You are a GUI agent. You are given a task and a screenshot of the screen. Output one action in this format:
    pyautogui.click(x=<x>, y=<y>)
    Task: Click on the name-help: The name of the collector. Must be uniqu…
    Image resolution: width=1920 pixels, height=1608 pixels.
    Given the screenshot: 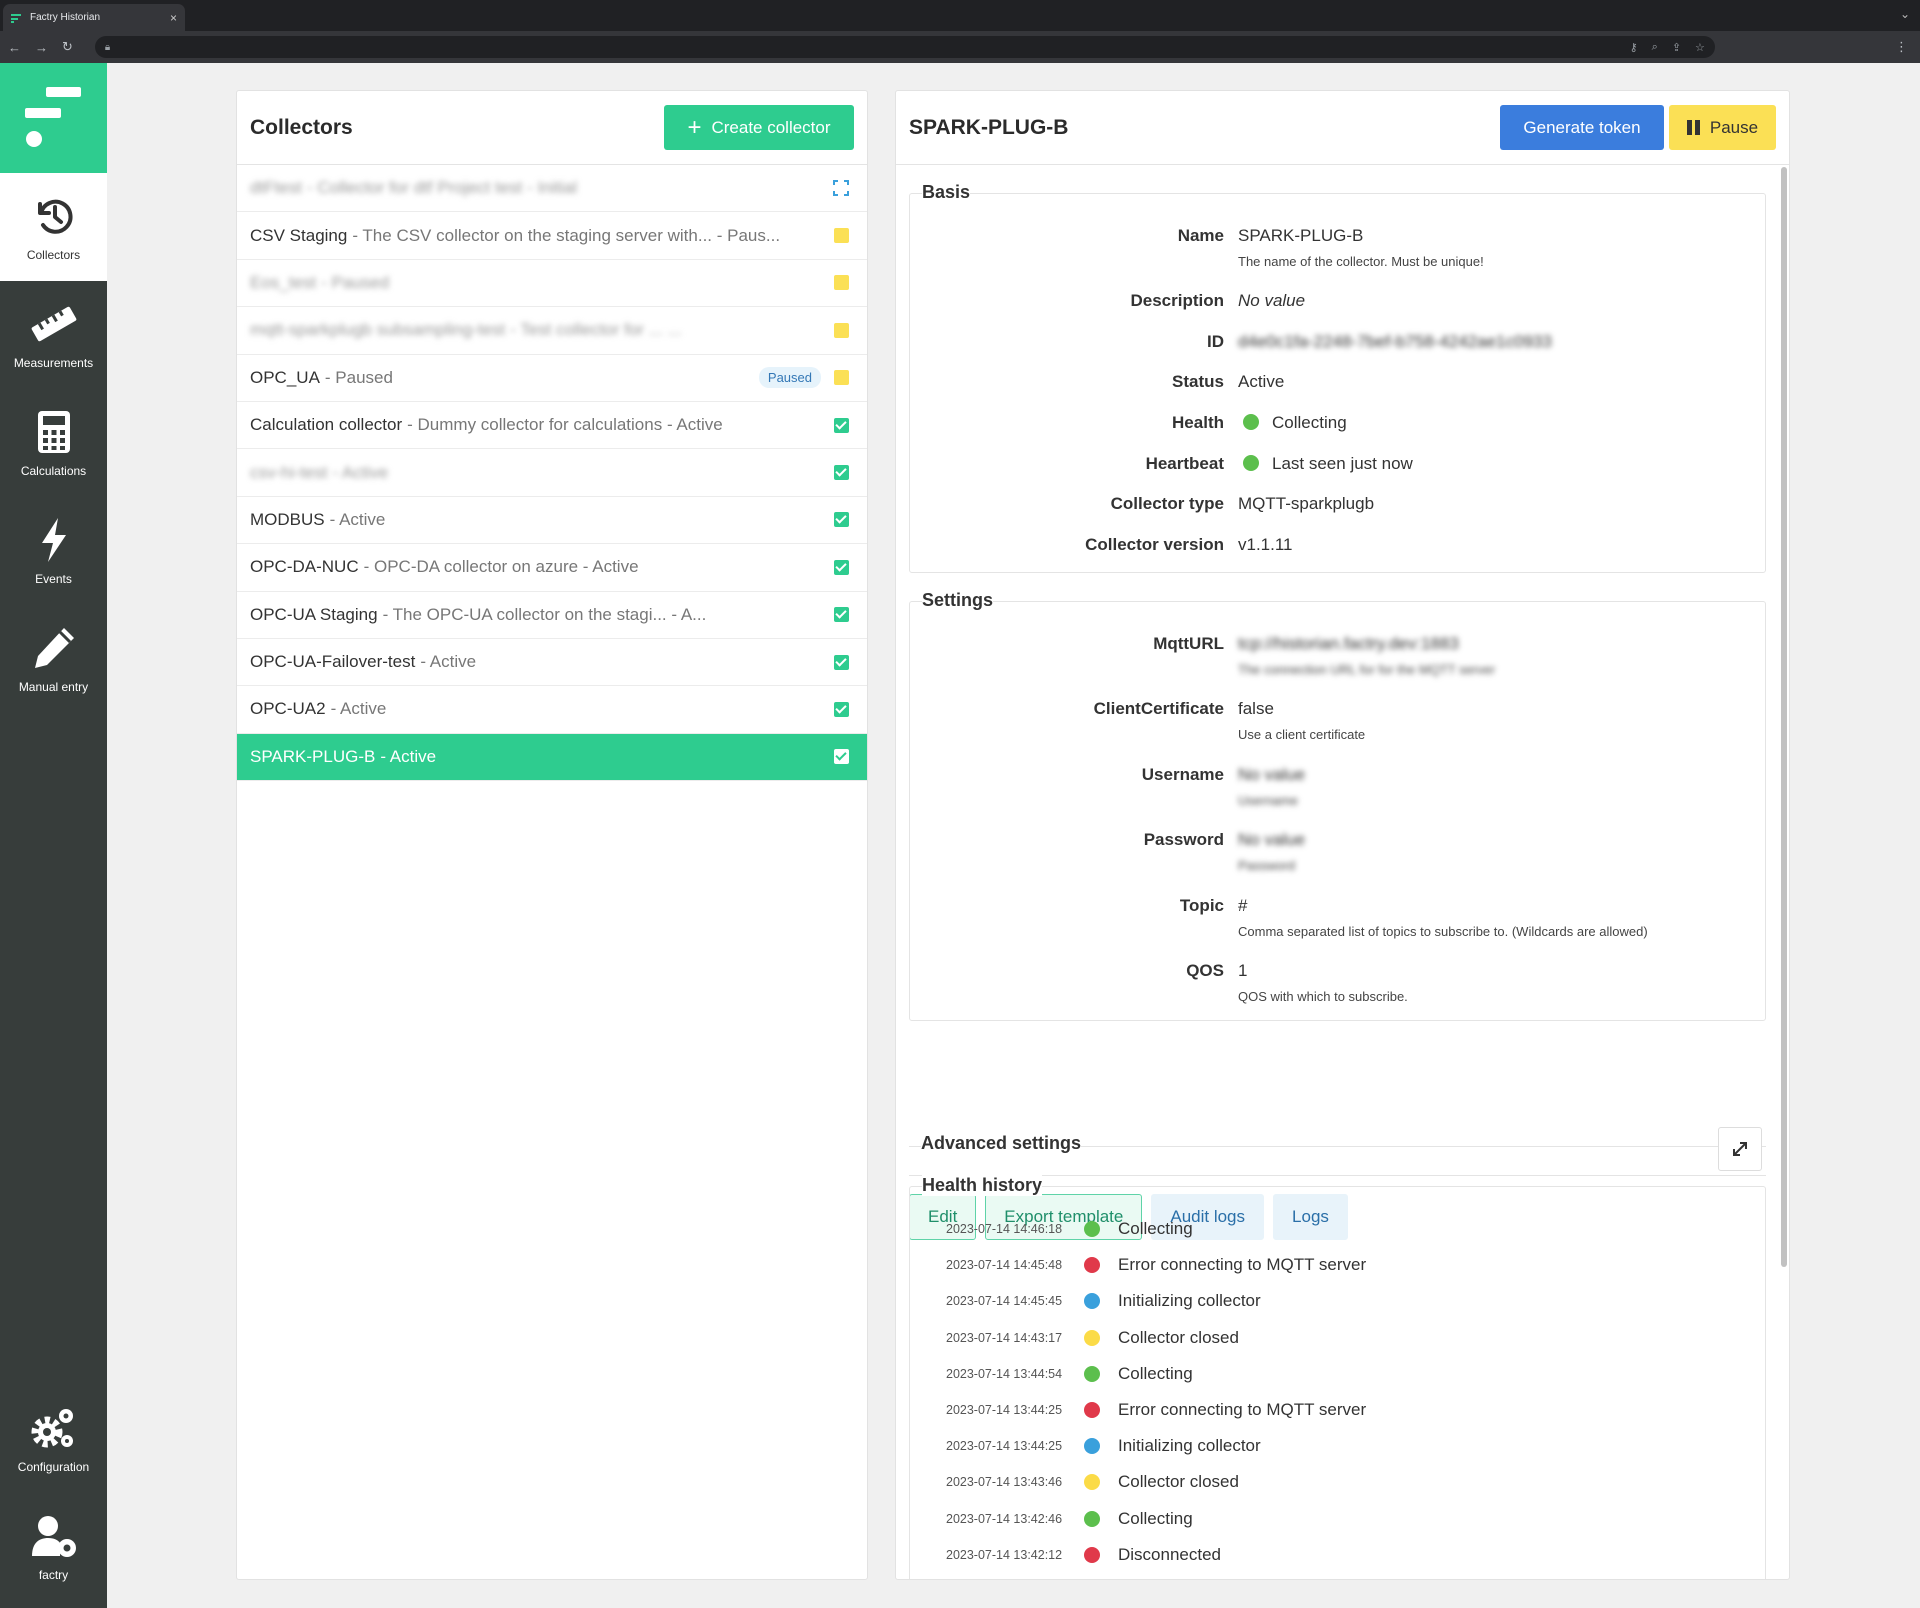 What is the action you would take?
    pyautogui.click(x=1361, y=261)
    